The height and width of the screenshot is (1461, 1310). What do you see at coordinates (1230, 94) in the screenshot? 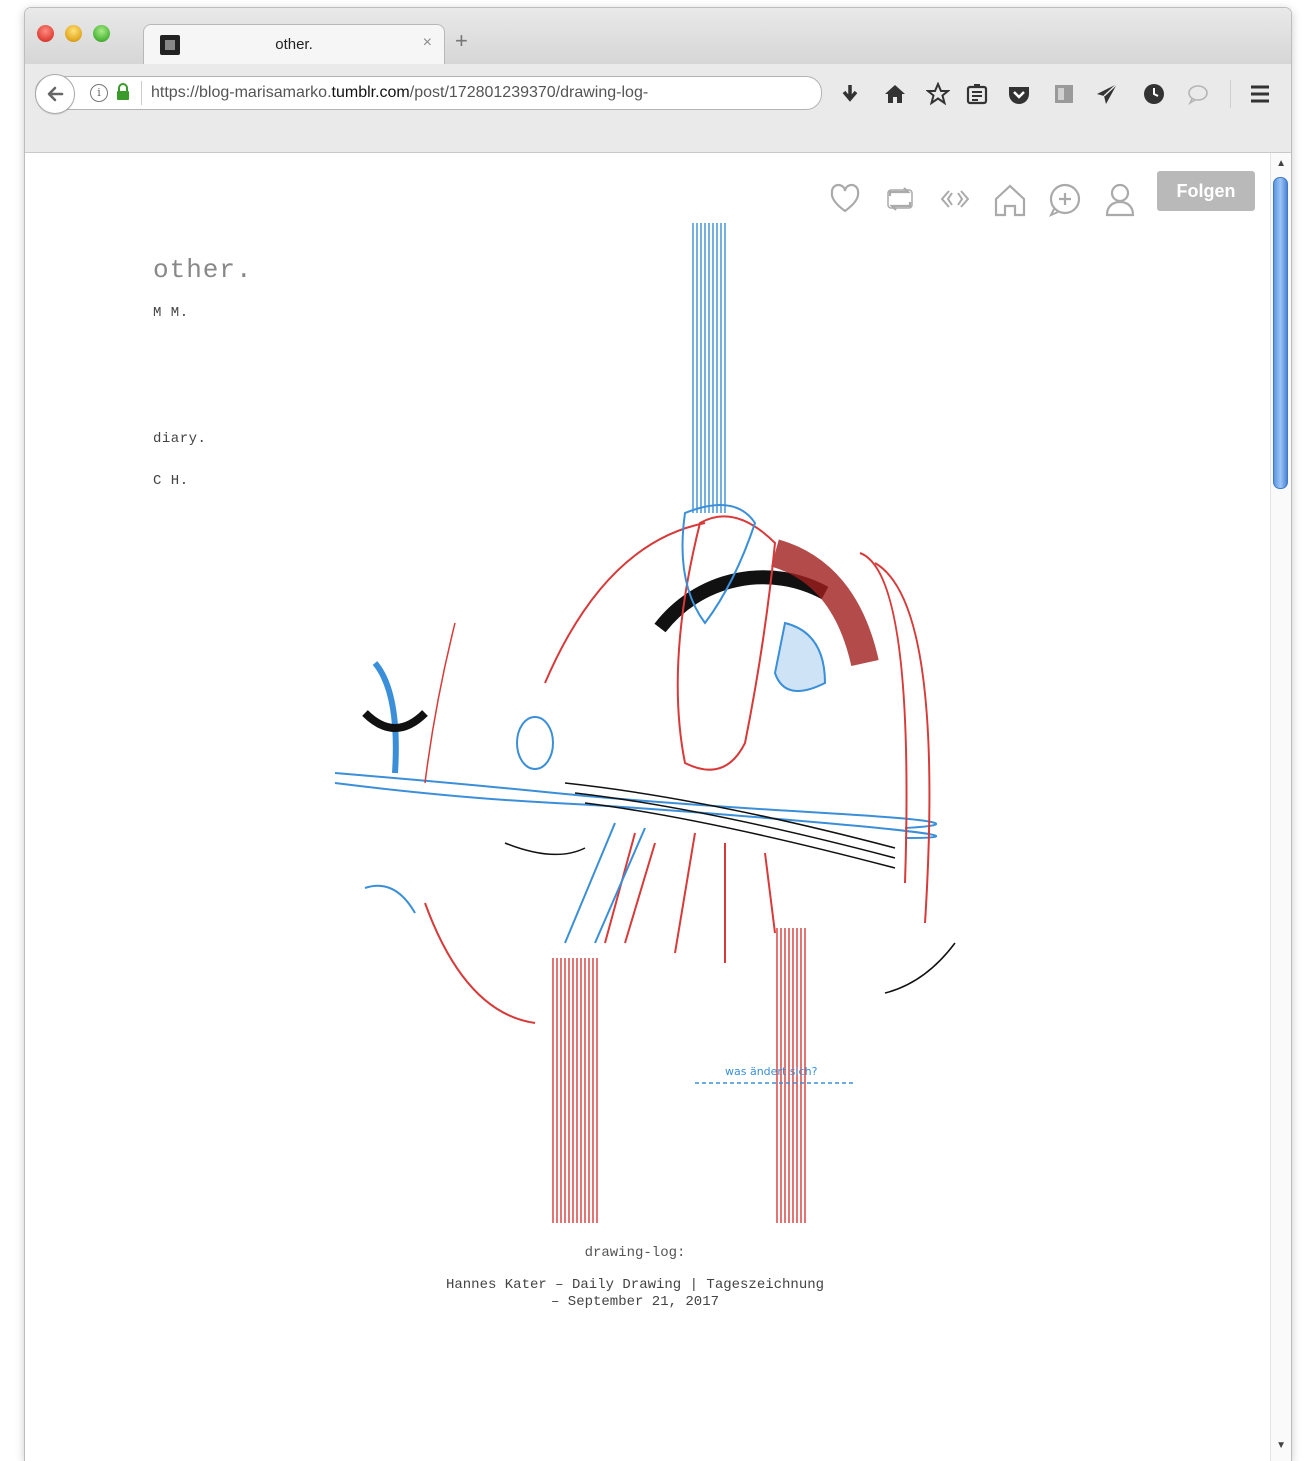
I see `toolbar-separator` at bounding box center [1230, 94].